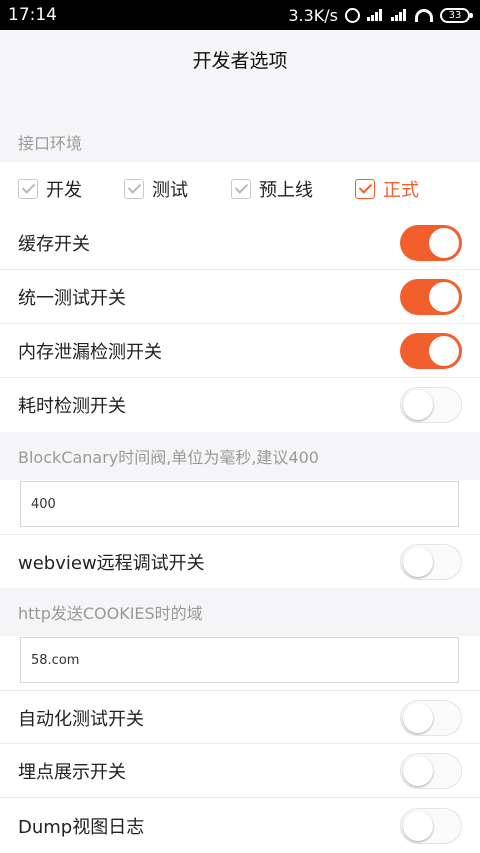 The width and height of the screenshot is (480, 853). What do you see at coordinates (240, 15) in the screenshot?
I see `status-bar: 17:14 3.3K/s 33` at bounding box center [240, 15].